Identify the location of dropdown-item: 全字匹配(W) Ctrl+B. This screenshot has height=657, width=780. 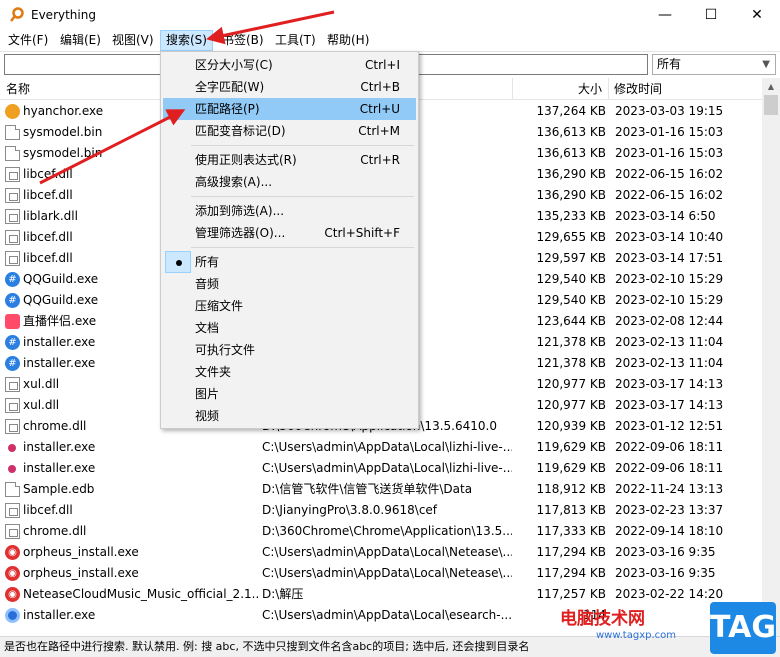
(289, 87).